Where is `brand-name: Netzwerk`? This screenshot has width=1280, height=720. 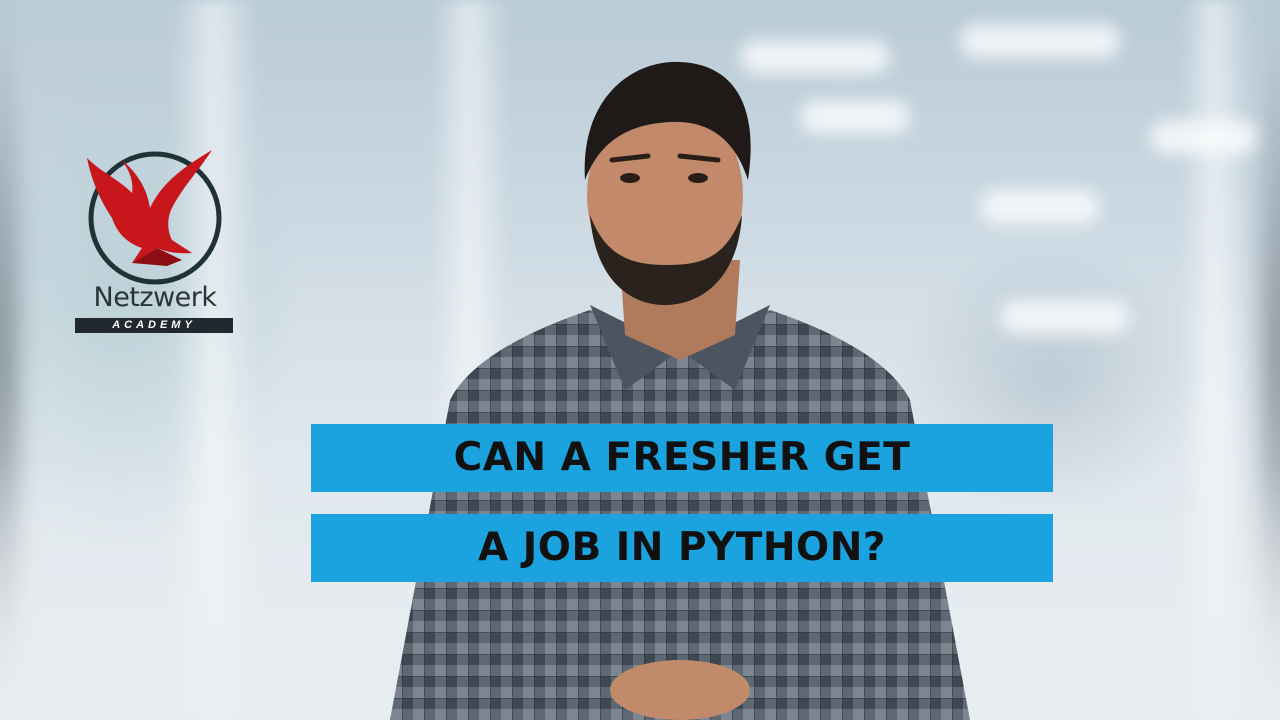 brand-name: Netzwerk is located at coordinates (155, 297).